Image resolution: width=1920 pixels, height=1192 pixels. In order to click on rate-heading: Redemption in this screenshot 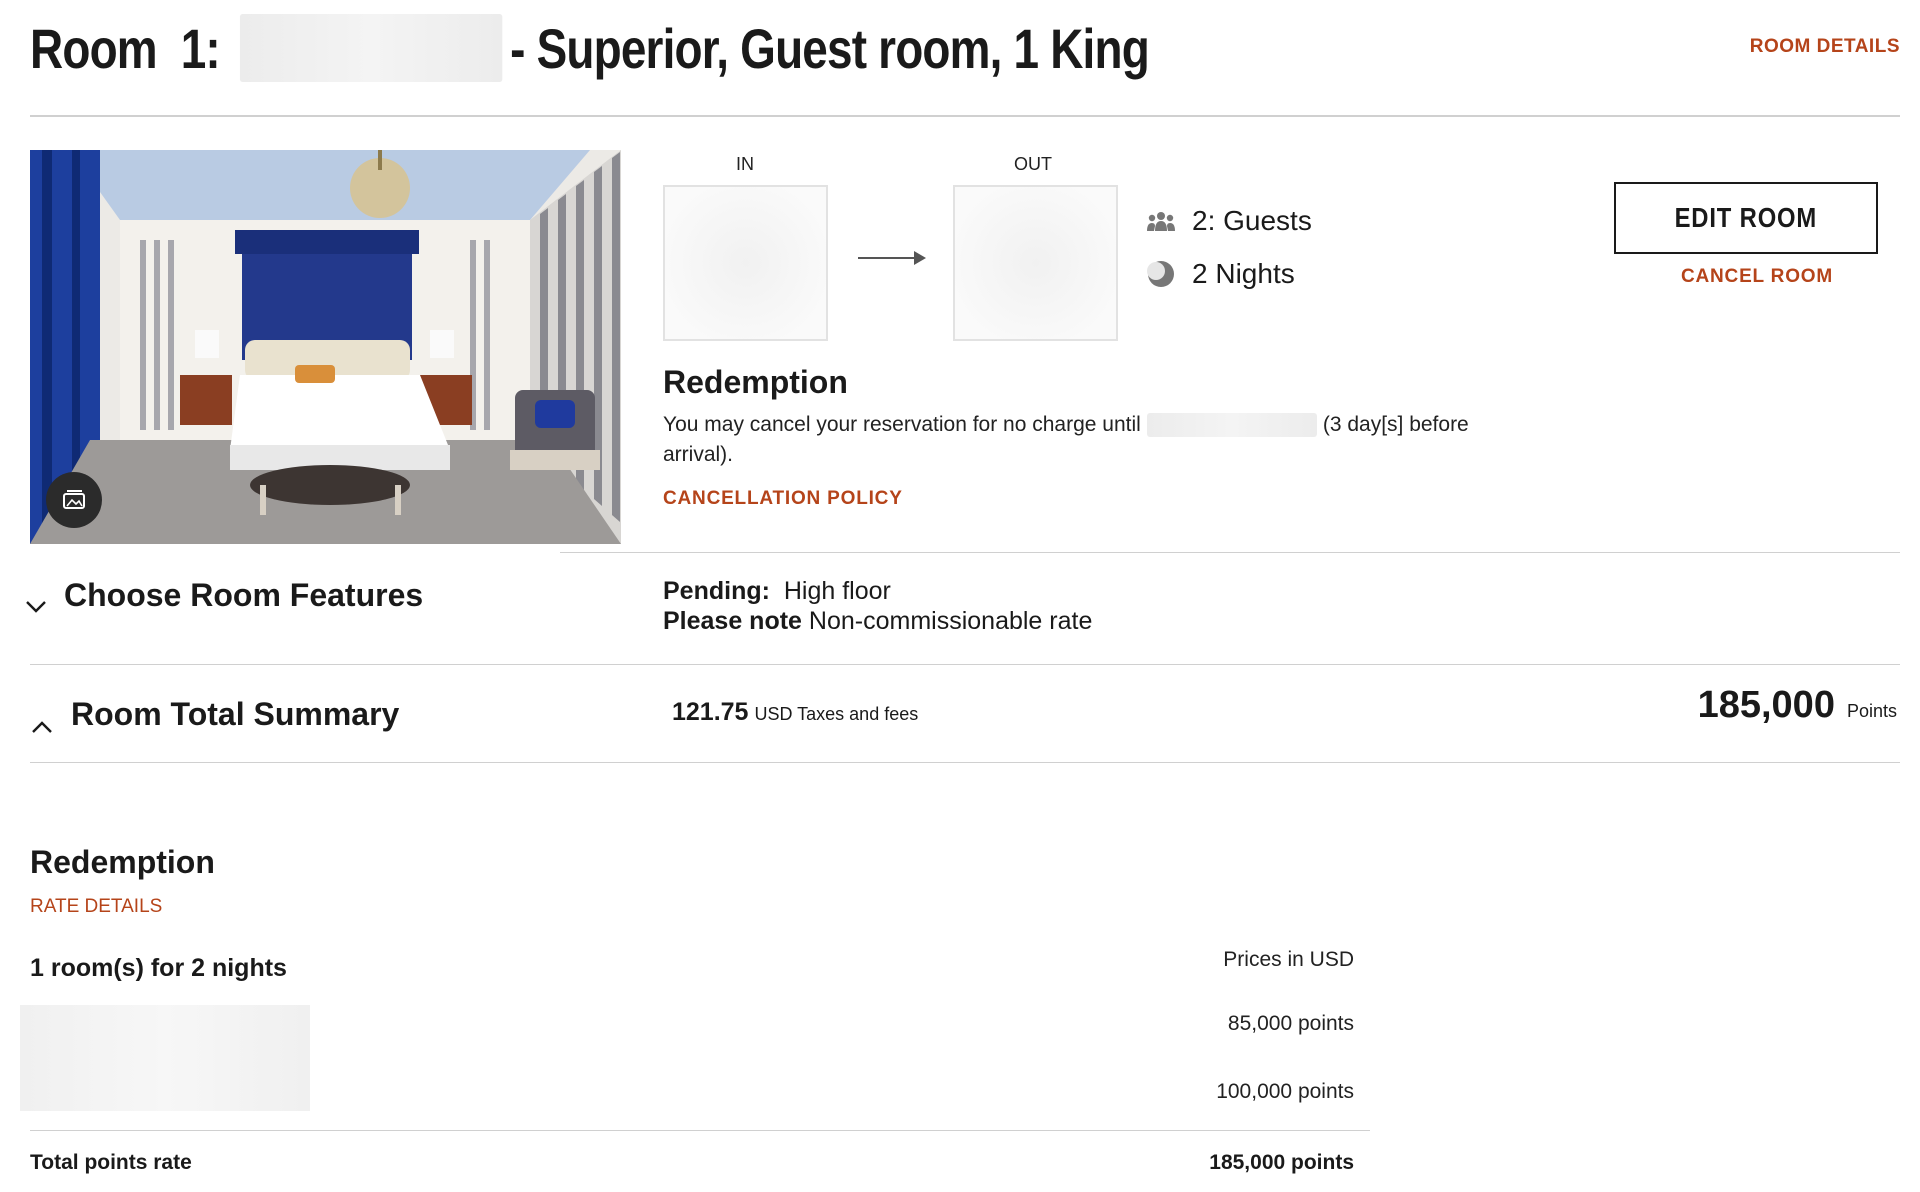, I will do `click(122, 862)`.